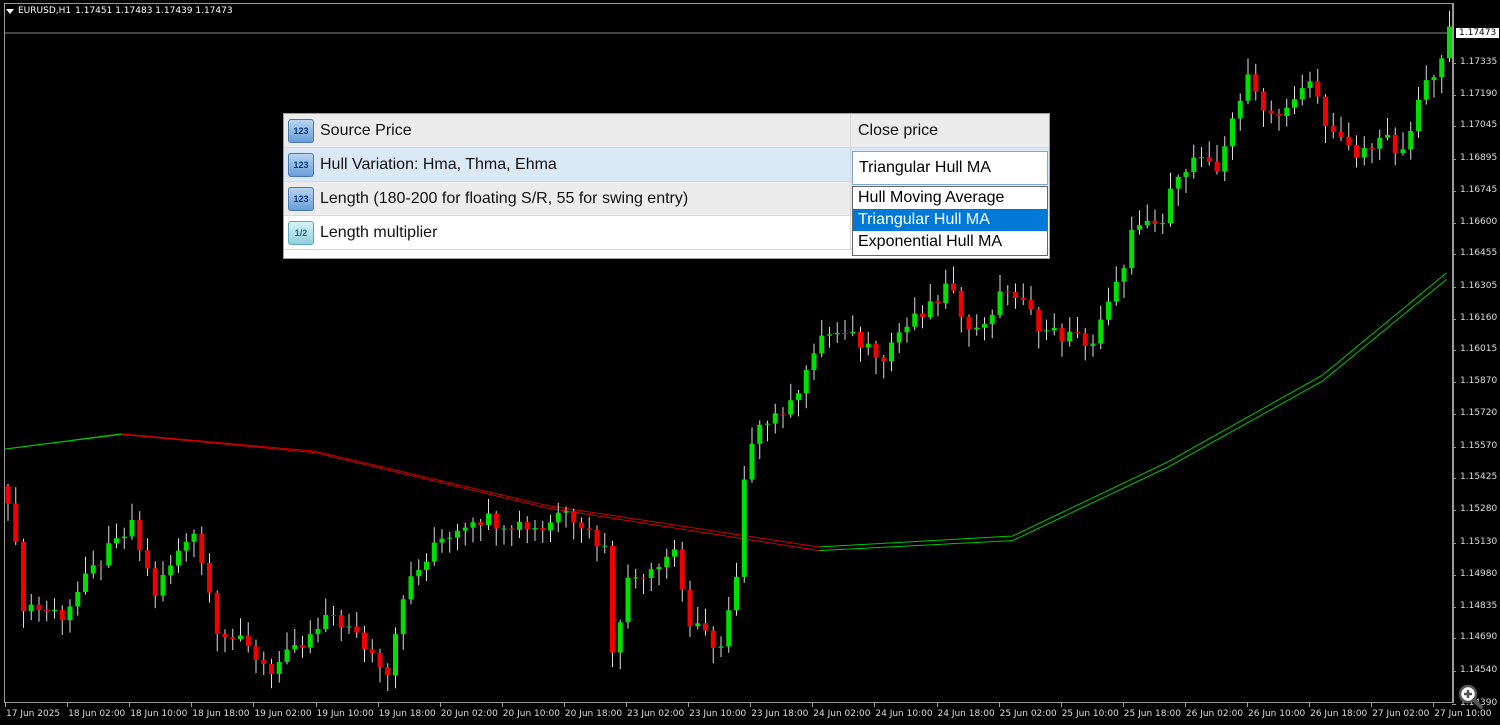  I want to click on price-label: 1.16455, so click(1479, 253).